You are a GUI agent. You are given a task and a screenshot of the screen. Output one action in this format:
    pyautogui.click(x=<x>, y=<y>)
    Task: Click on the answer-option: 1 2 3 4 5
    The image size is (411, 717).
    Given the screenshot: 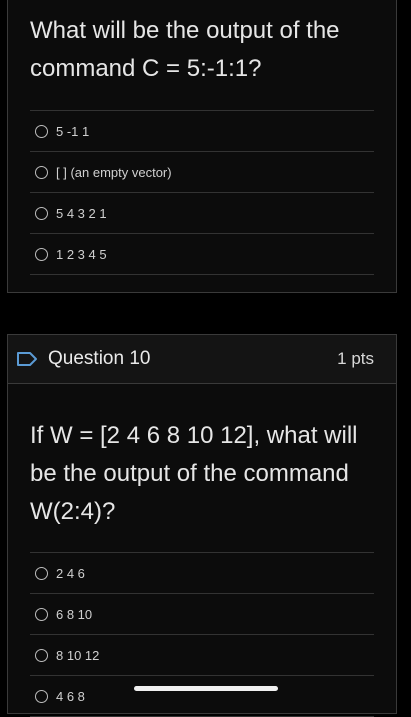 What is the action you would take?
    pyautogui.click(x=202, y=254)
    